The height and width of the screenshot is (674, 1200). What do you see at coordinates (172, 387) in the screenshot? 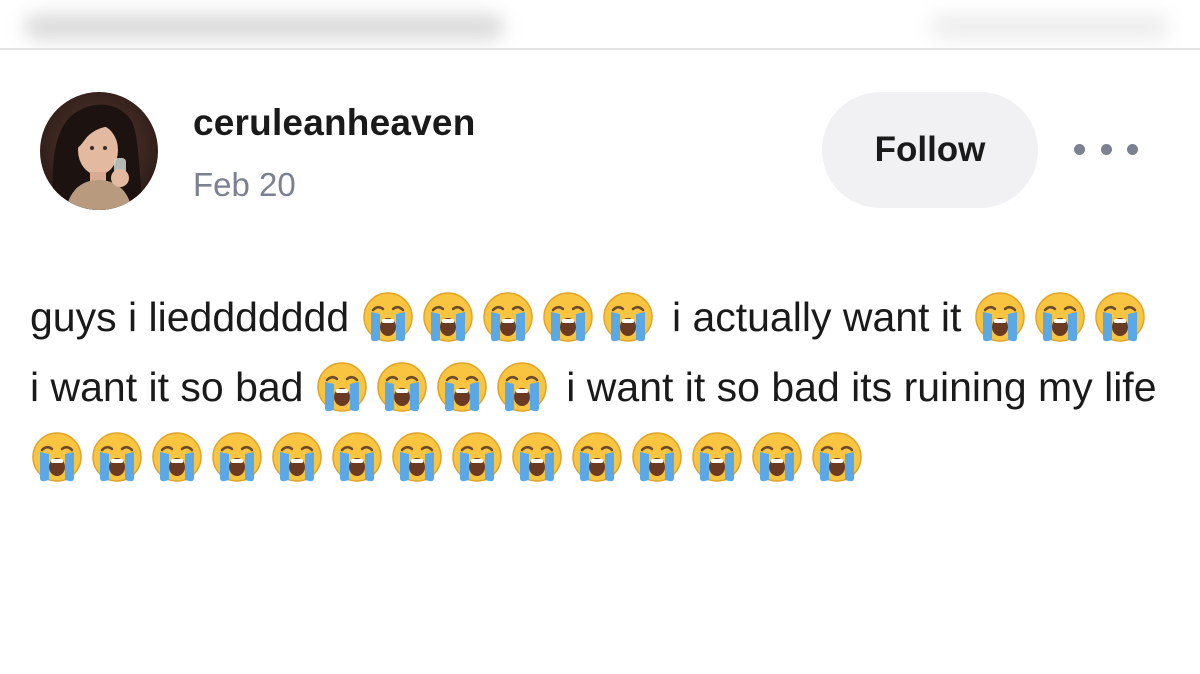
I see `post-text-segment: i want it so bad` at bounding box center [172, 387].